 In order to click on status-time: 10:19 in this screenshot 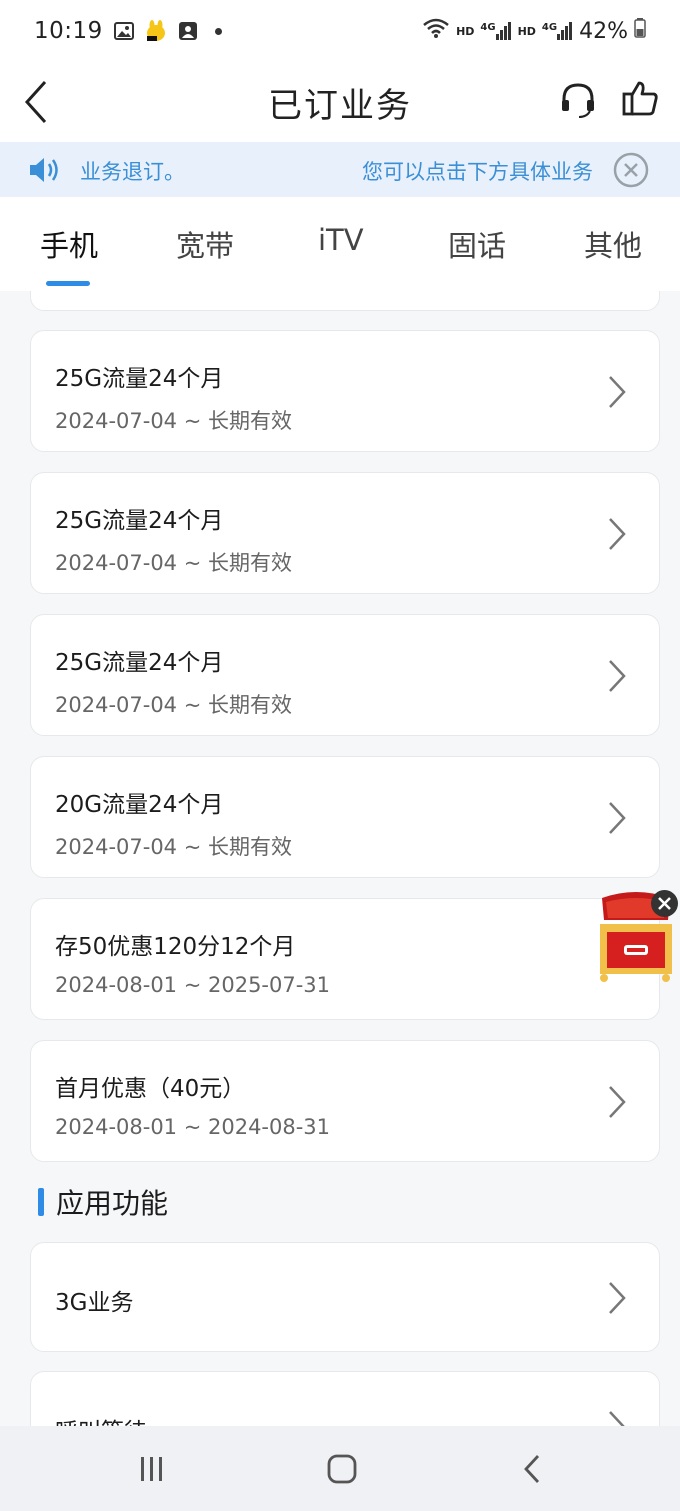, I will do `click(68, 31)`.